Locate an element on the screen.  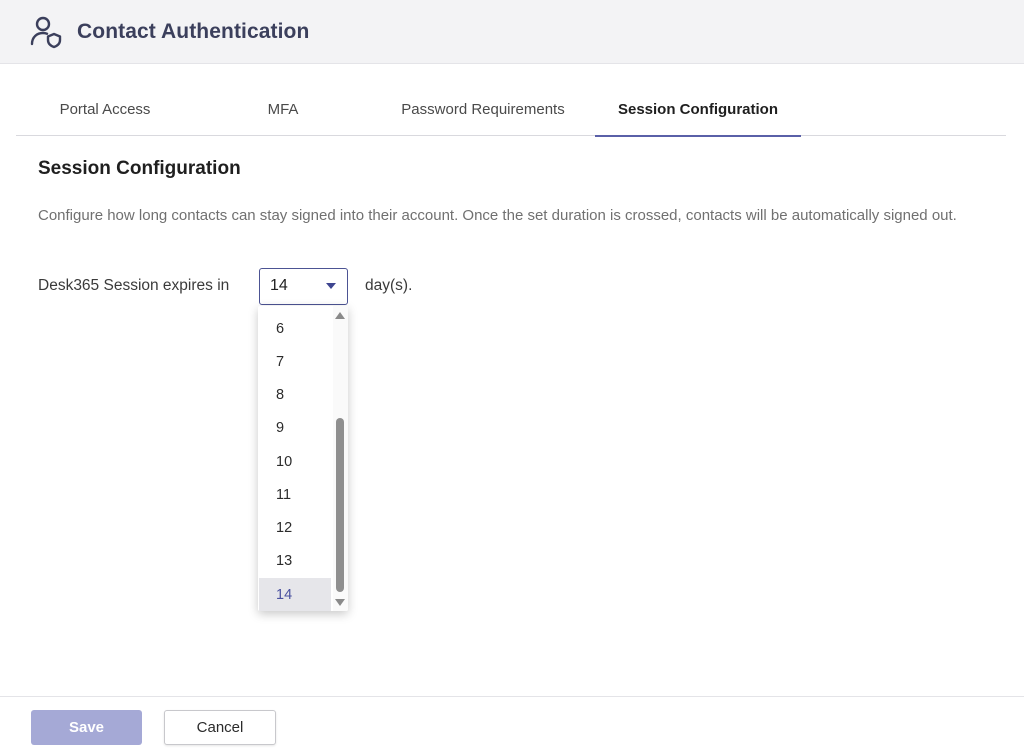
dropdown-option: 8 is located at coordinates (295, 394).